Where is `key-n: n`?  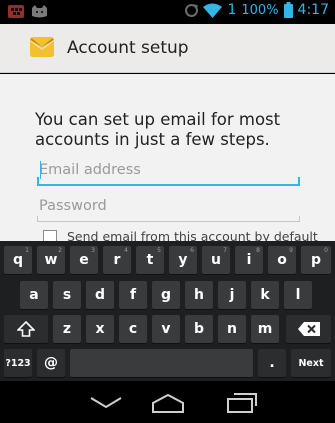
key-n: n is located at coordinates (232, 329).